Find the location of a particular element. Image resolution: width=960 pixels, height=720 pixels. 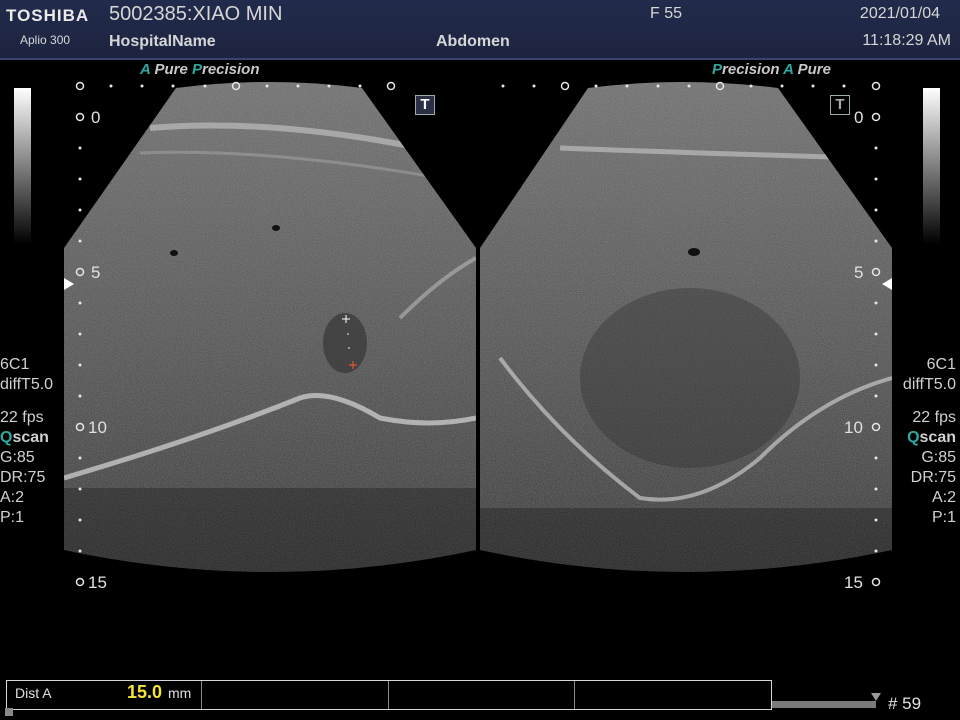

grayscale-bar-right is located at coordinates (931, 166).